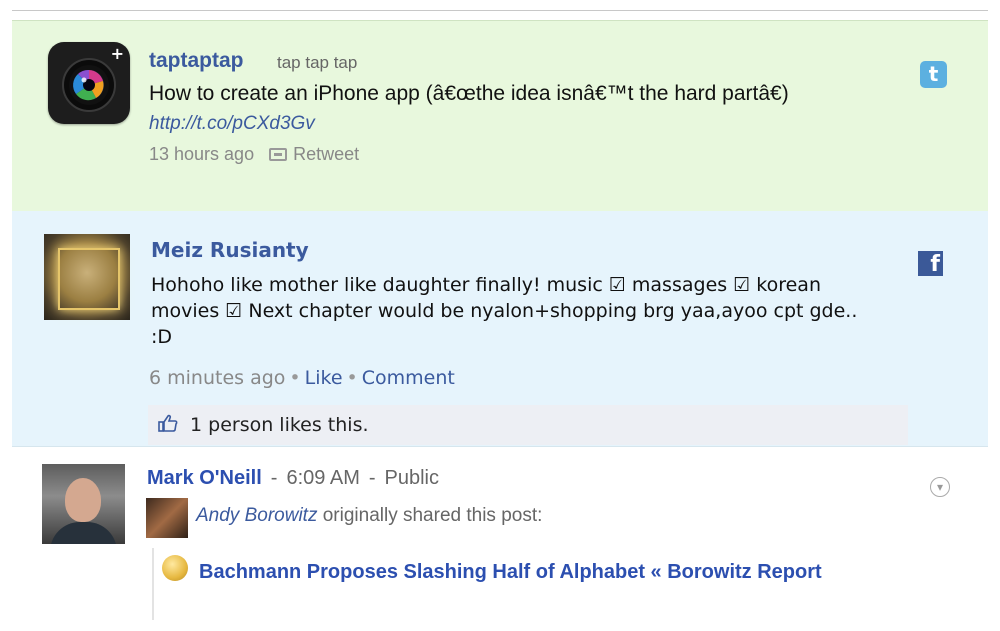 This screenshot has width=1000, height=631. I want to click on original-author-avatar, so click(167, 518).